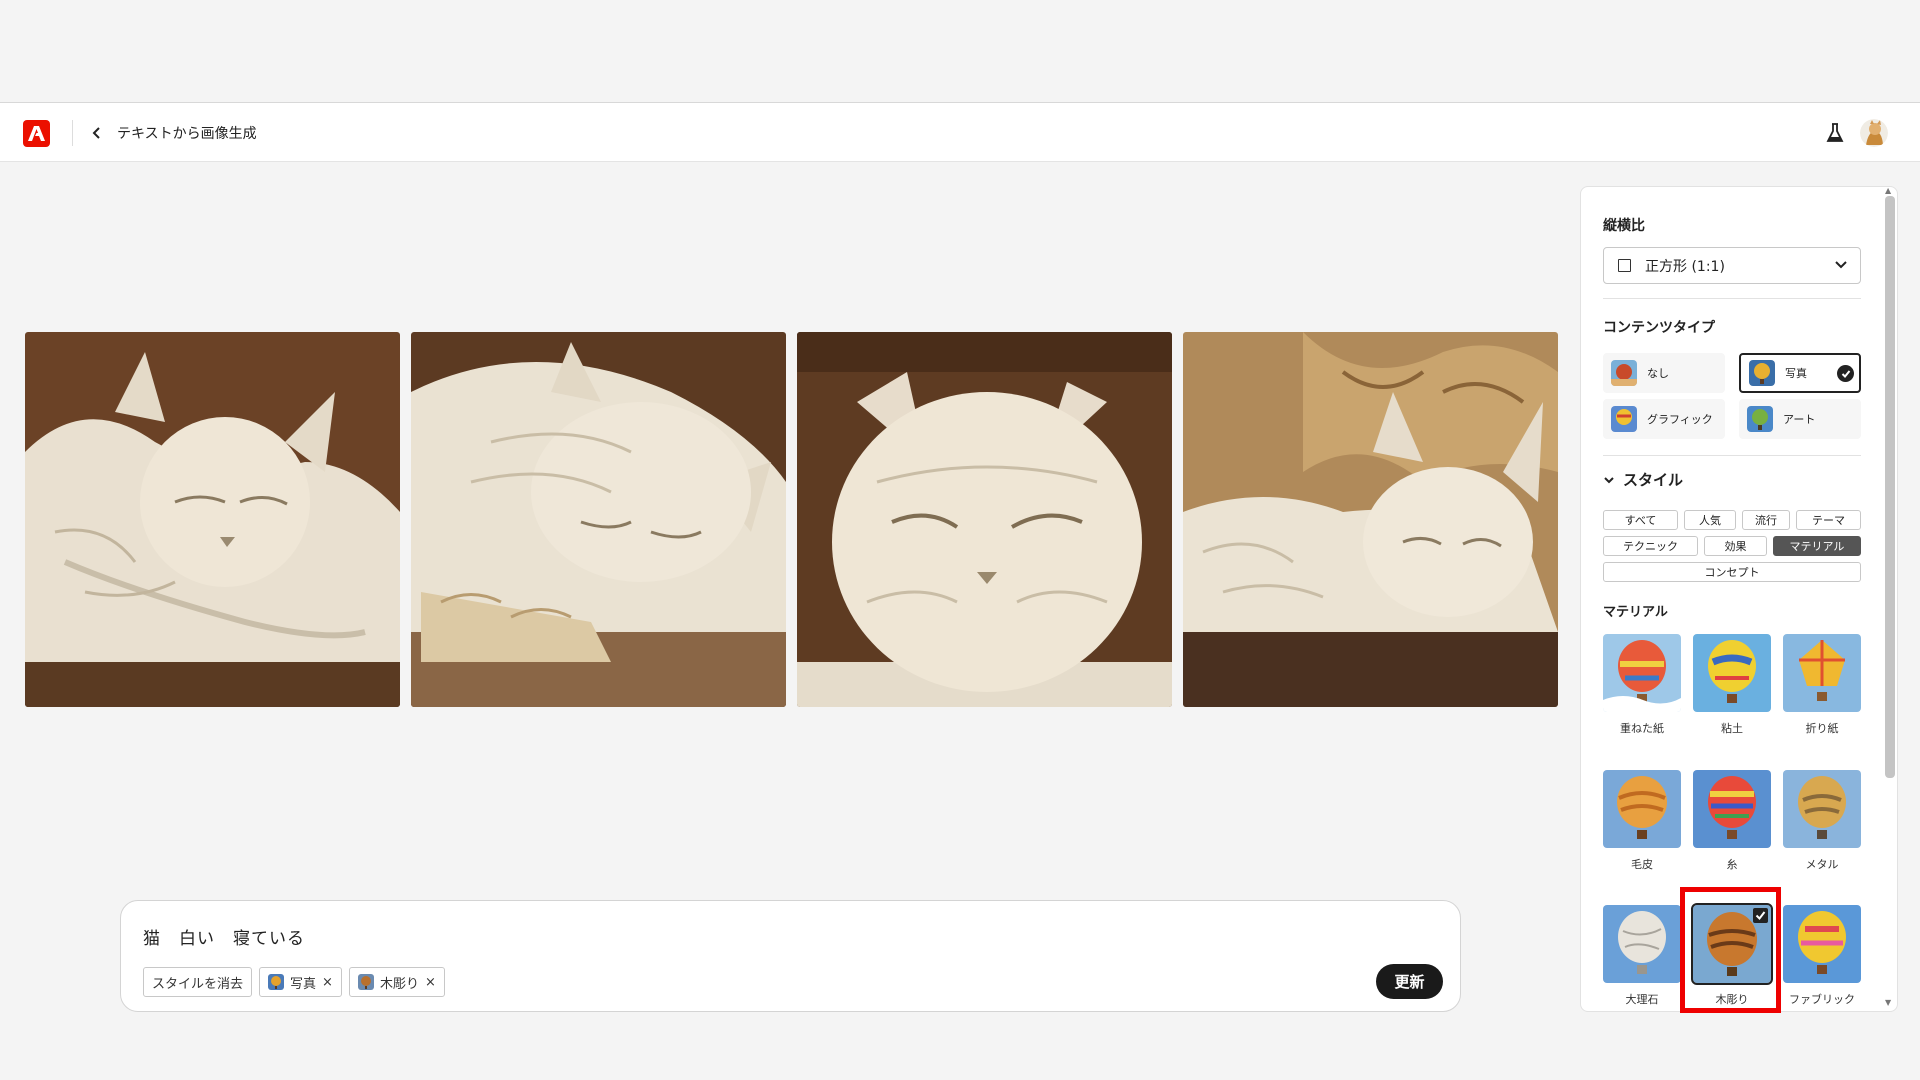  I want to click on adobe-logo-icon, so click(36, 133).